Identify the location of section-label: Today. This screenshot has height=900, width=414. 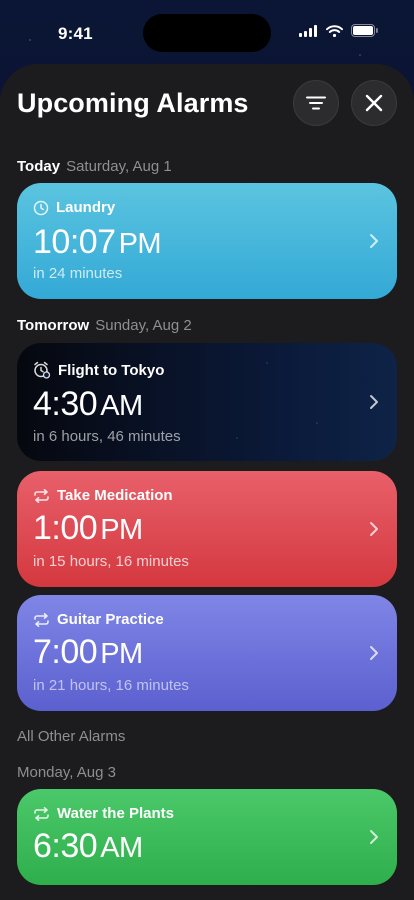
(39, 166).